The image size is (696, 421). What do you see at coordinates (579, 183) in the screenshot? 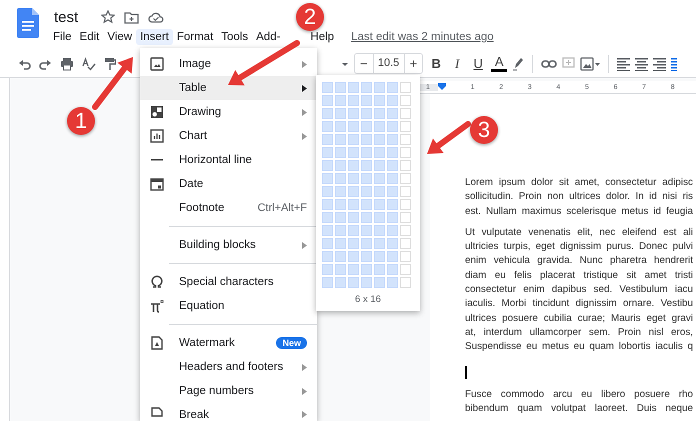
I see `text-line: Lorem ipsum dolor sit amet, consectetur adipisc` at bounding box center [579, 183].